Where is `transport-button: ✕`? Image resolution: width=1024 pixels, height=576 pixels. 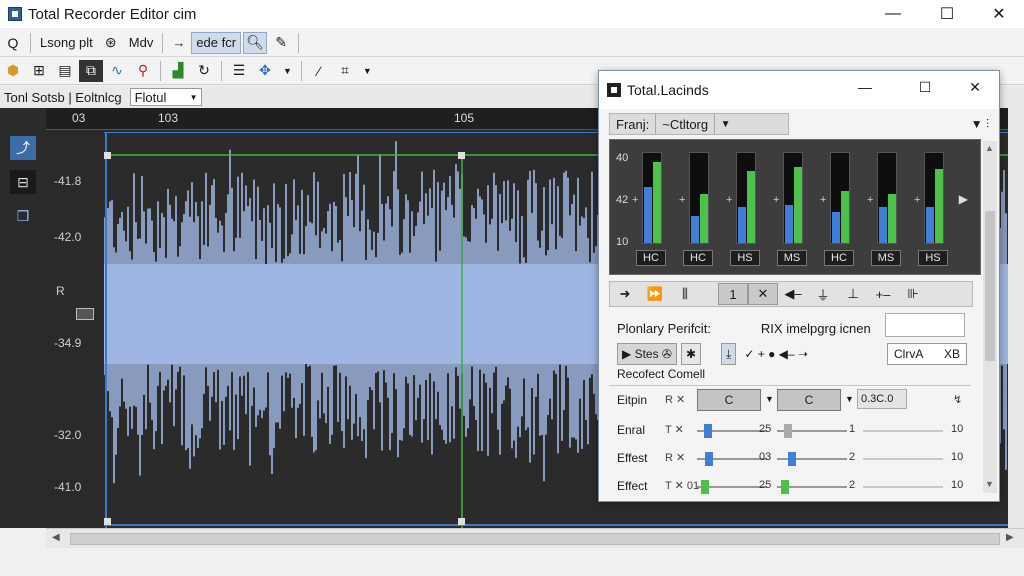
transport-button: ✕ is located at coordinates (763, 294).